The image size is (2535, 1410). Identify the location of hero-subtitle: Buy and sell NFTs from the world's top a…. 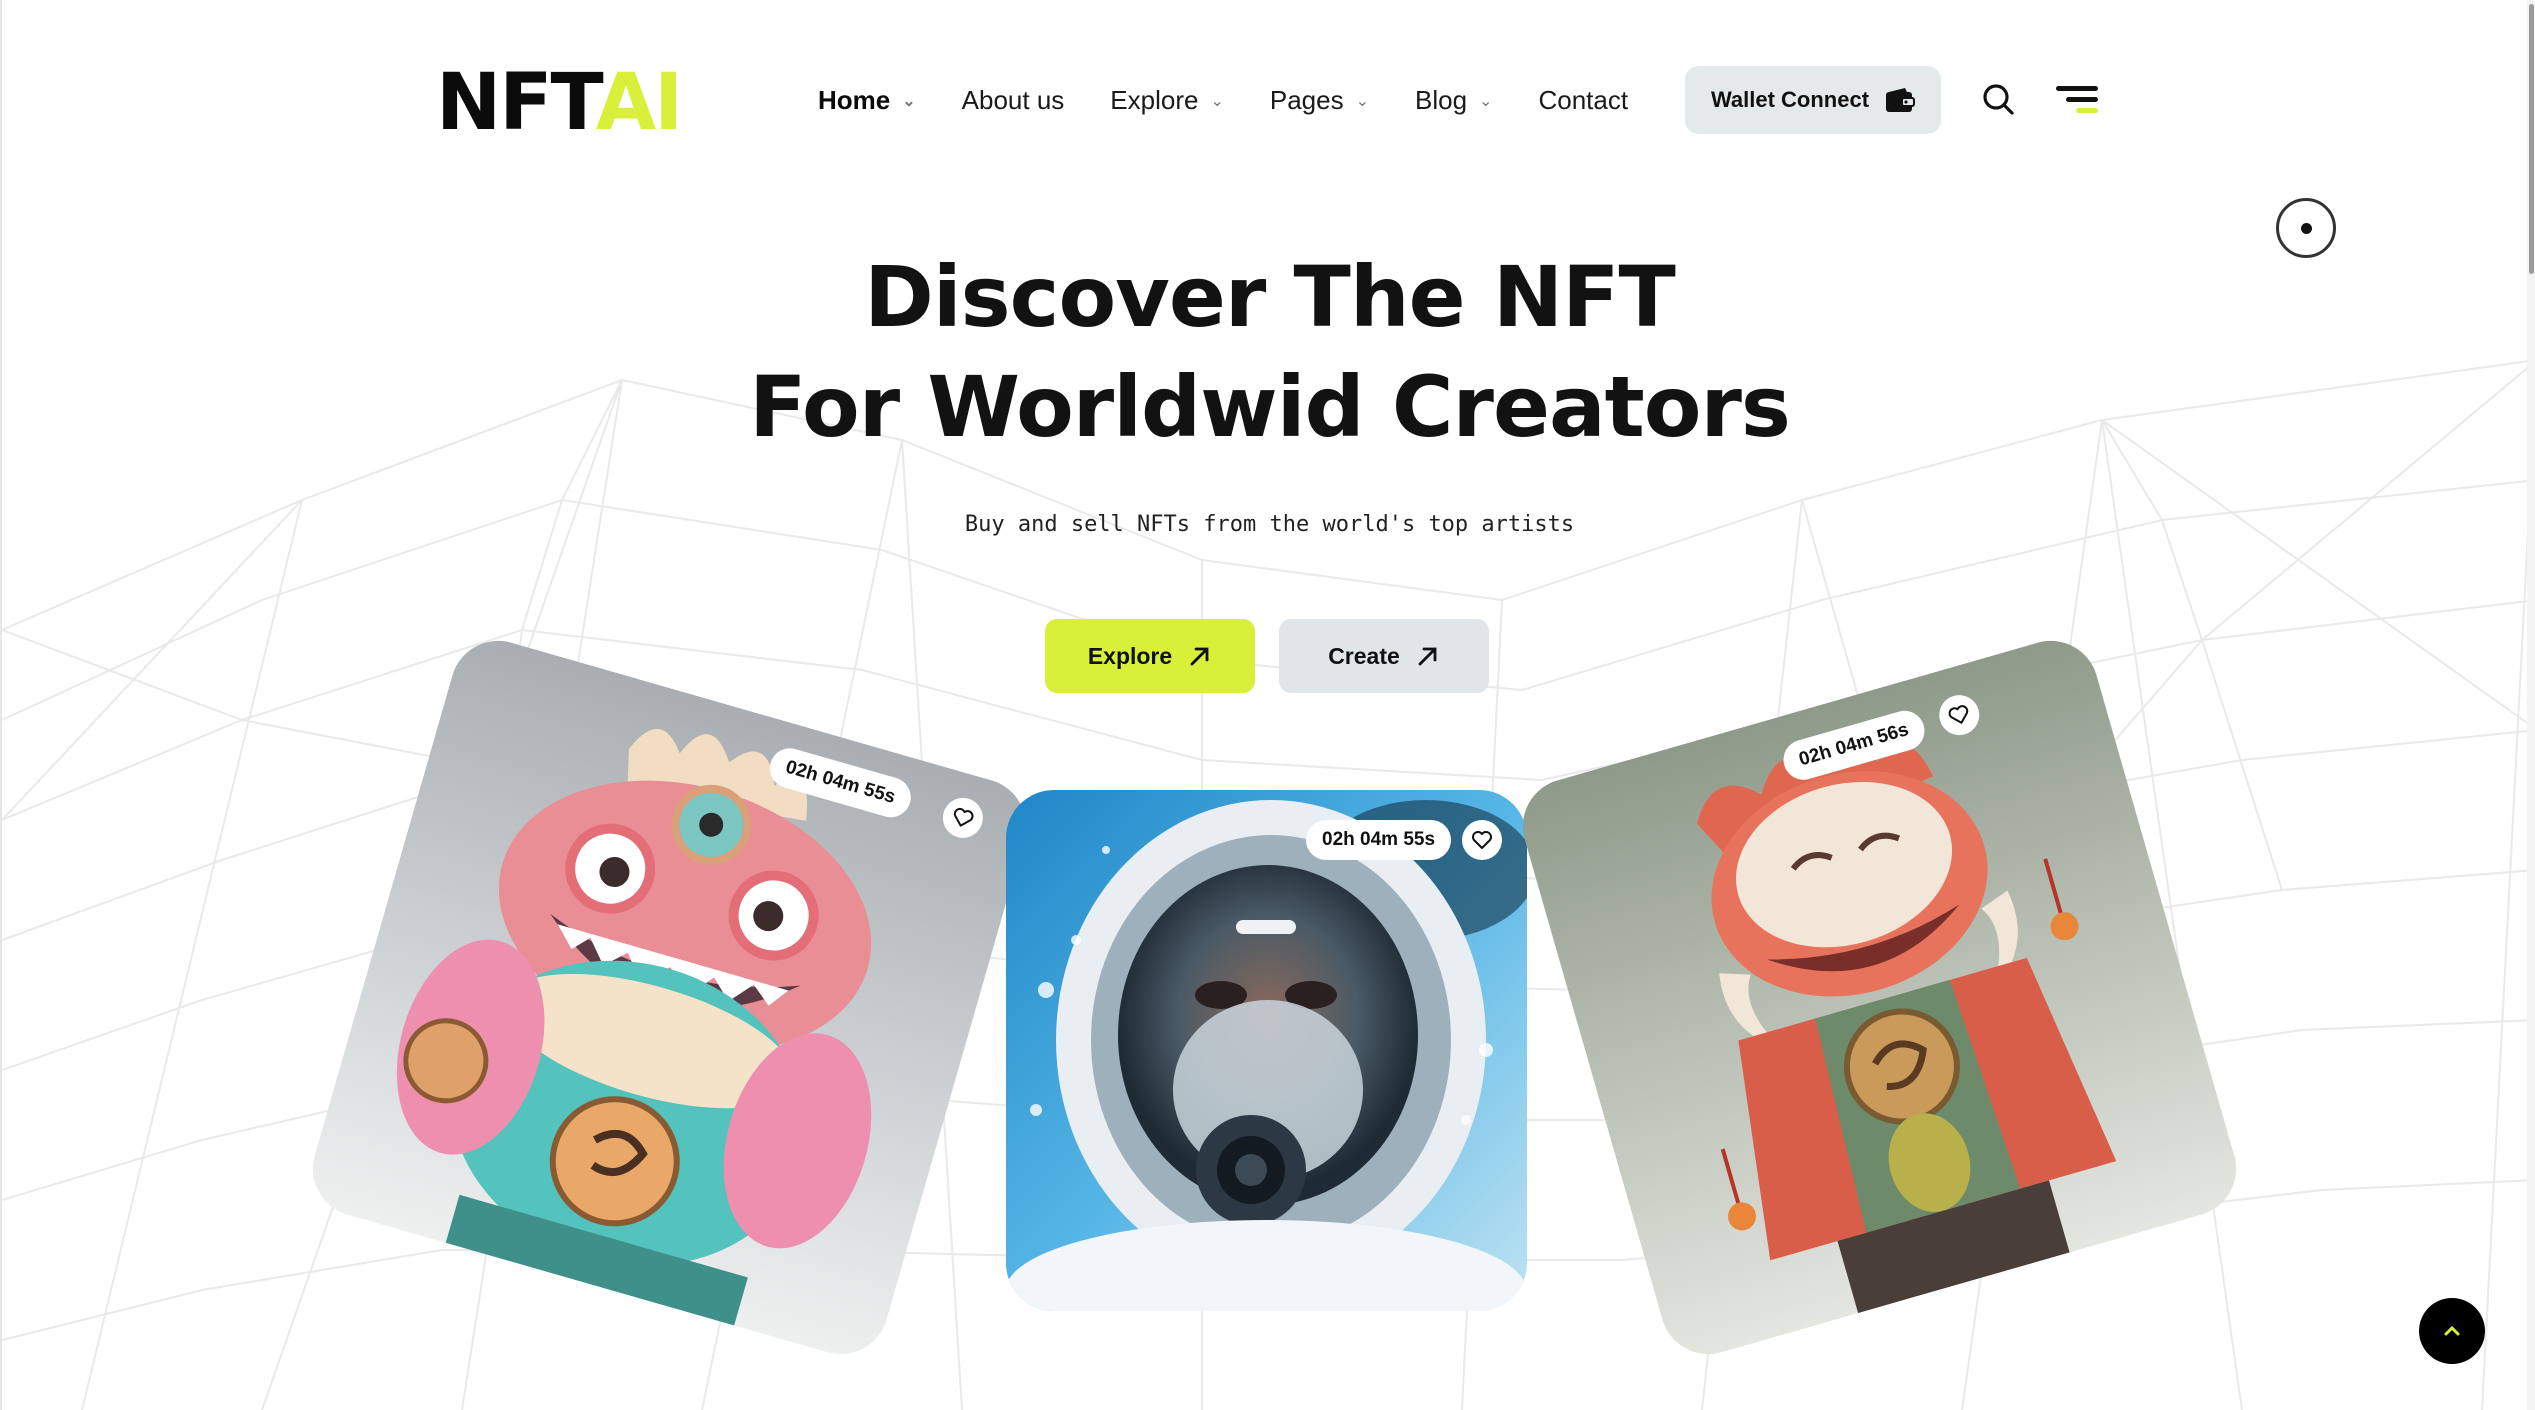
(1269, 524).